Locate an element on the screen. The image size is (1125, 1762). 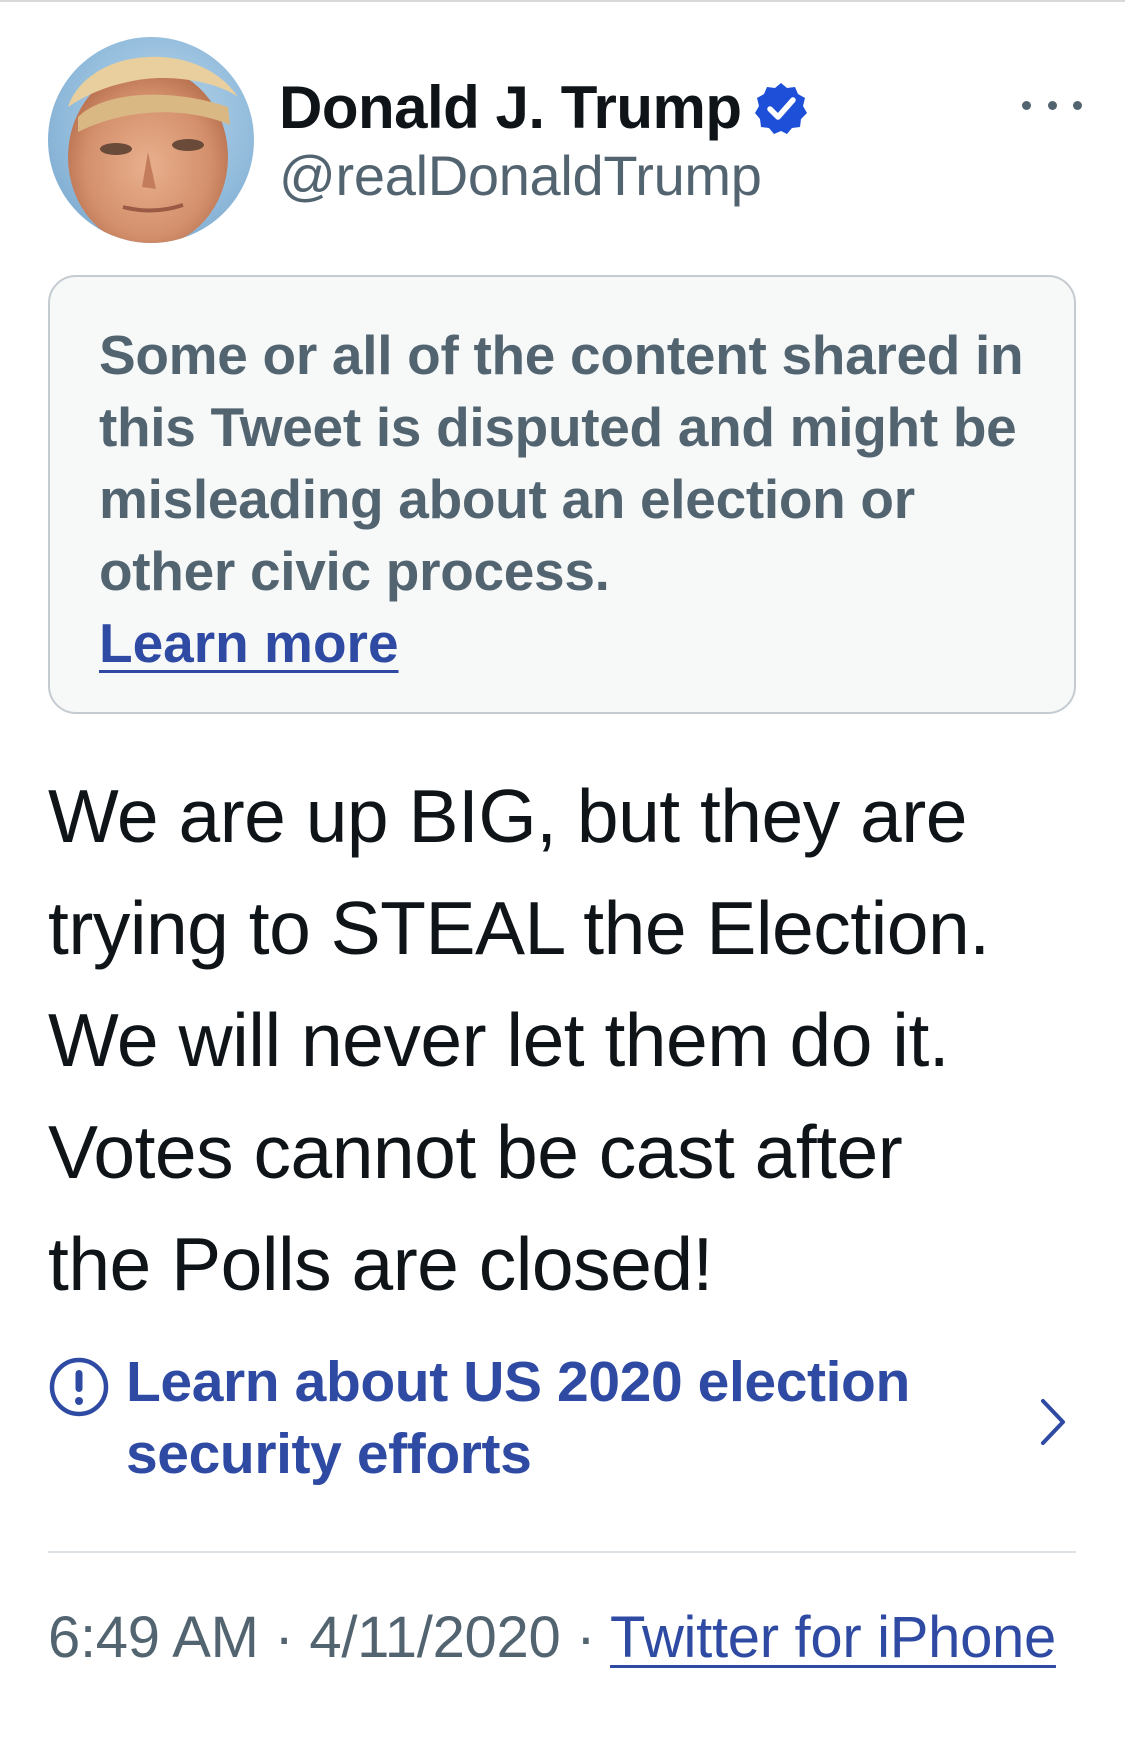
tweet-line: Votes cannot be cast after is located at coordinates (475, 1152).